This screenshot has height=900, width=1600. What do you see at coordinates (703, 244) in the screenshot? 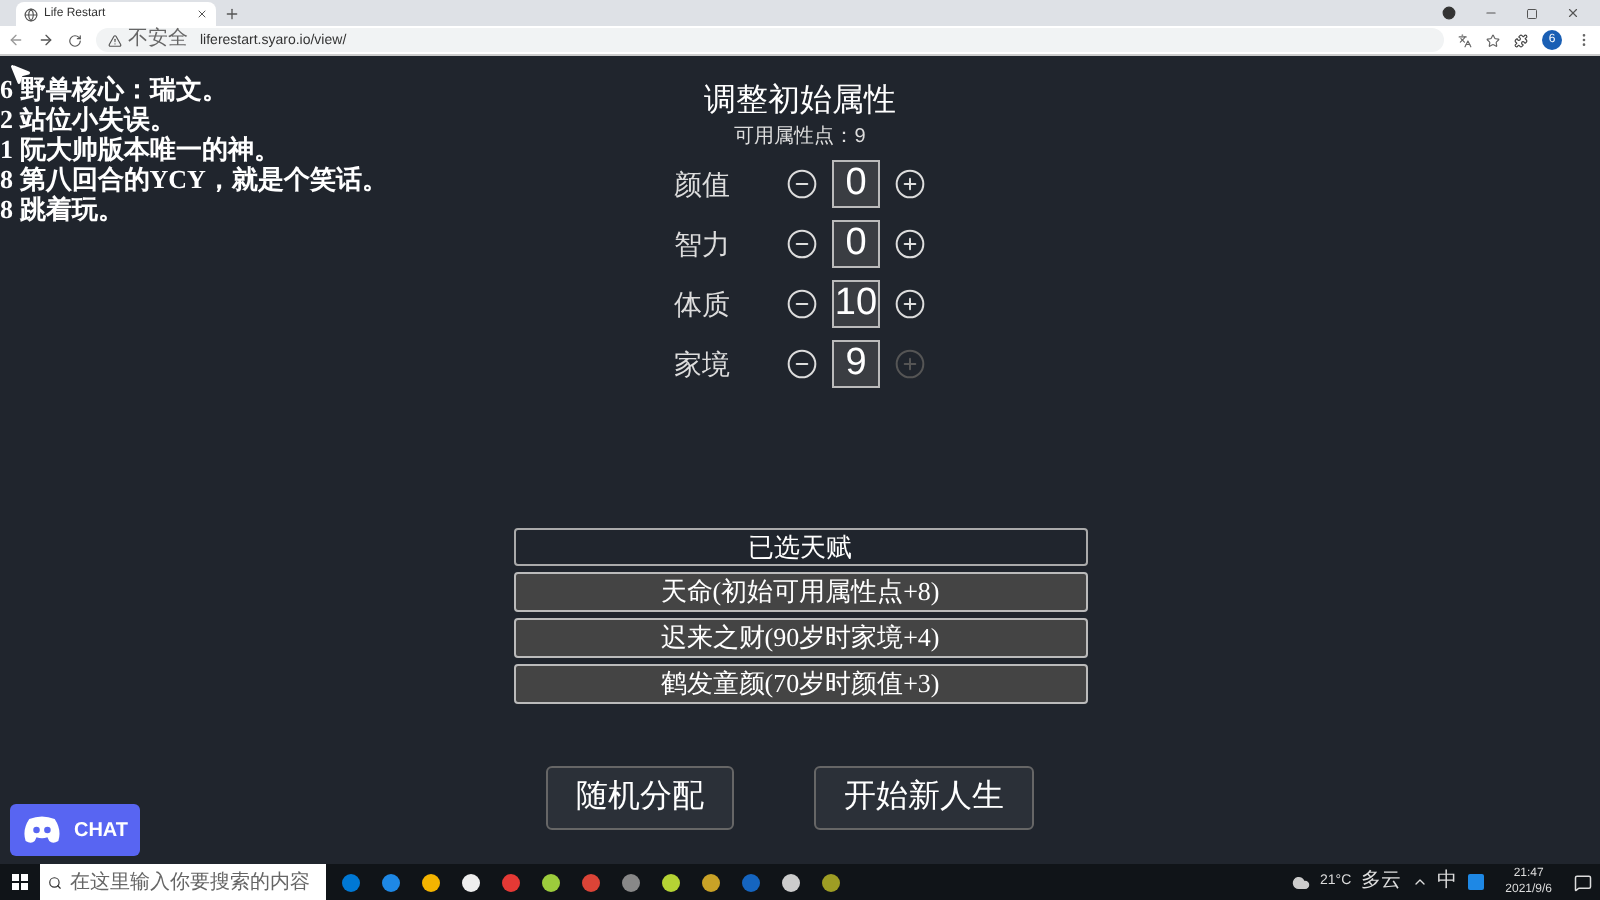
I see `attribute-label: 智力` at bounding box center [703, 244].